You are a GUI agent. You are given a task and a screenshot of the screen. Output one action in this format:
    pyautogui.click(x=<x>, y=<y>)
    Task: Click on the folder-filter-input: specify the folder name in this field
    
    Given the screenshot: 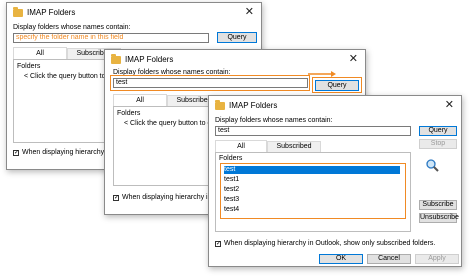 What is the action you would take?
    pyautogui.click(x=111, y=38)
    